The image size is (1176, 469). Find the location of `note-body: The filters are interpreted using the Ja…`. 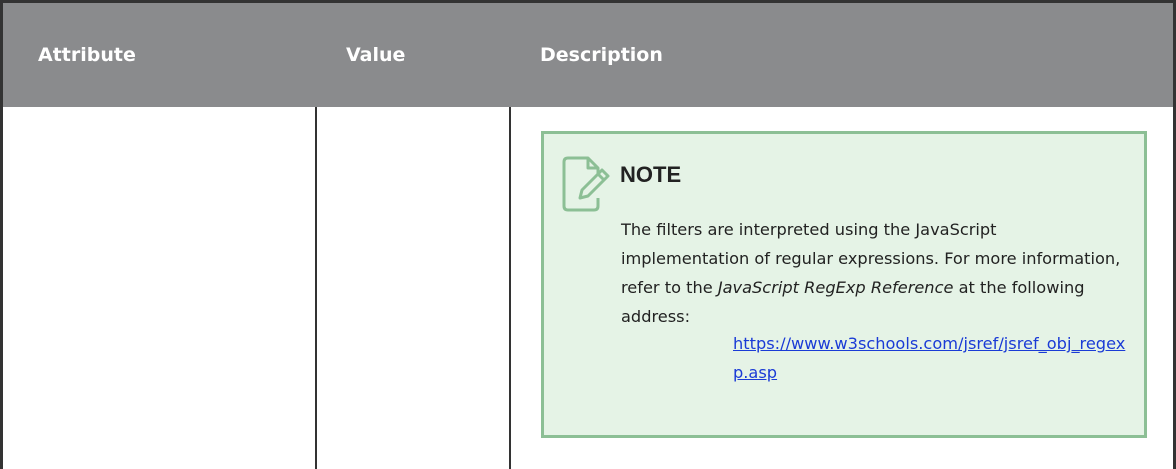

note-body: The filters are interpreted using the Ja… is located at coordinates (871, 273).